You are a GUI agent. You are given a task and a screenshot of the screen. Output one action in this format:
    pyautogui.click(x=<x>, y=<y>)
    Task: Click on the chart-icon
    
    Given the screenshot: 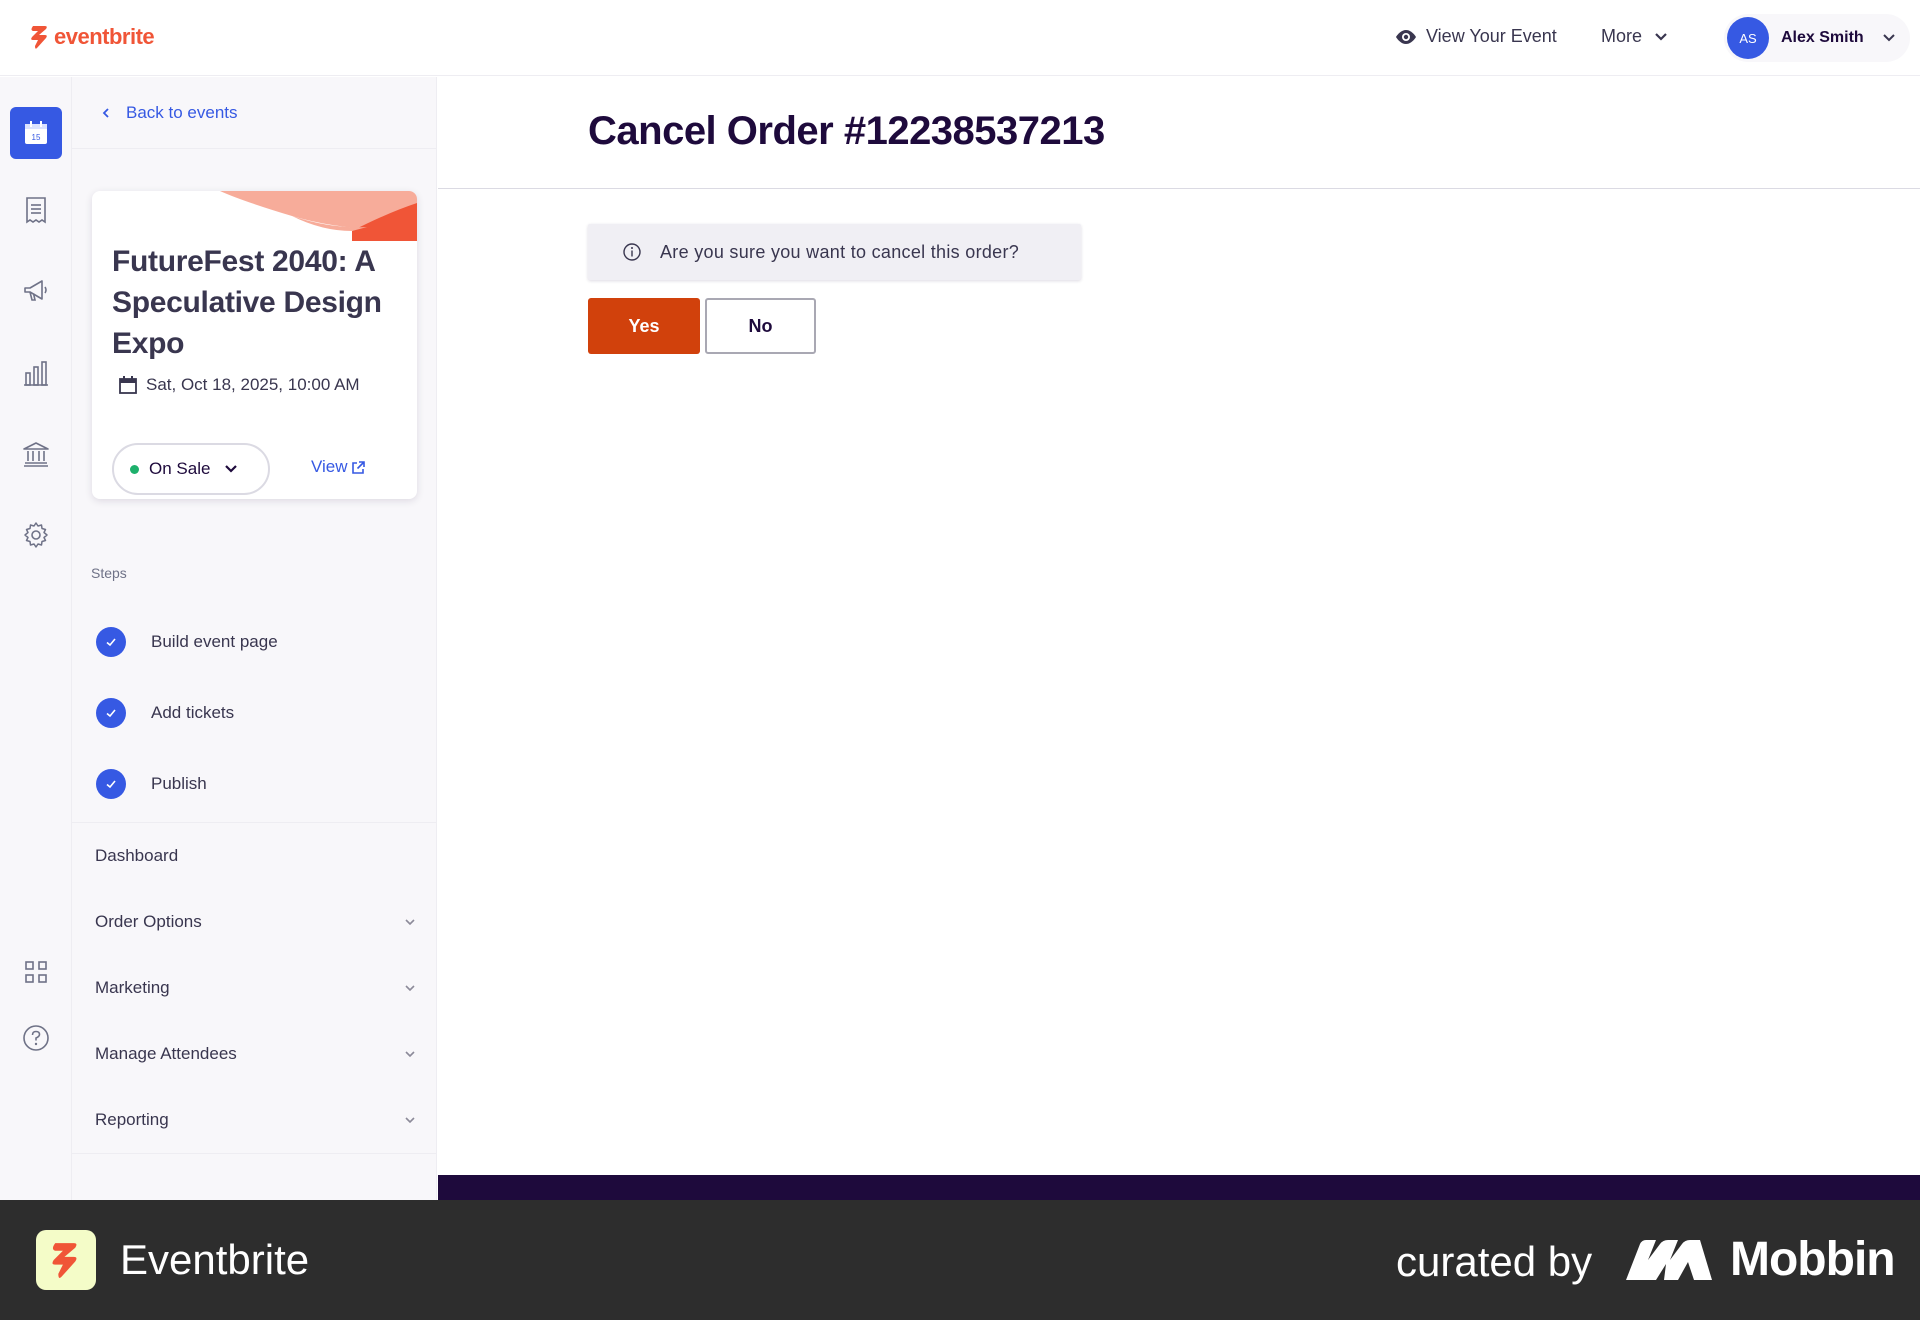 What is the action you would take?
    pyautogui.click(x=36, y=373)
    